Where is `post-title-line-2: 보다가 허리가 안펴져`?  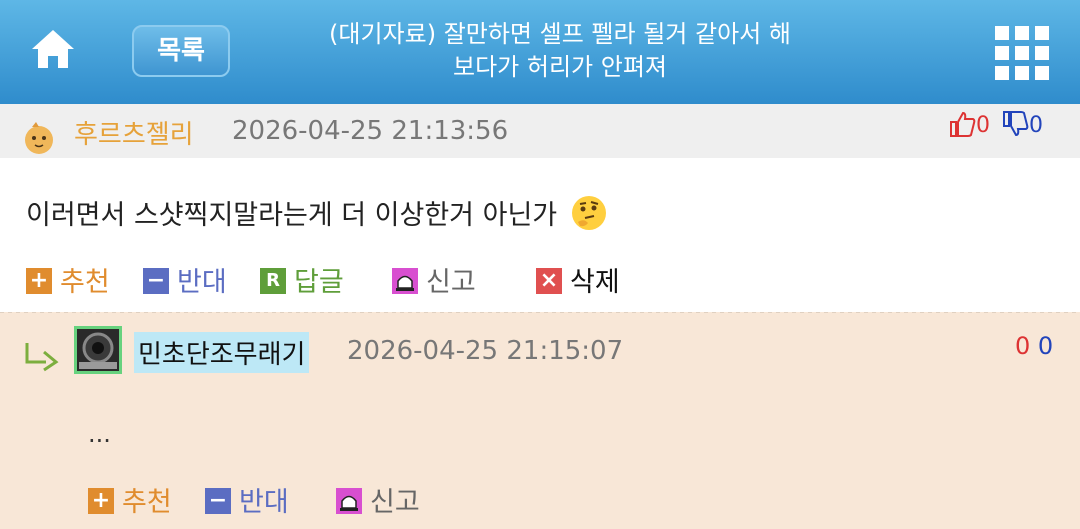 post-title-line-2: 보다가 허리가 안펴져 is located at coordinates (560, 67).